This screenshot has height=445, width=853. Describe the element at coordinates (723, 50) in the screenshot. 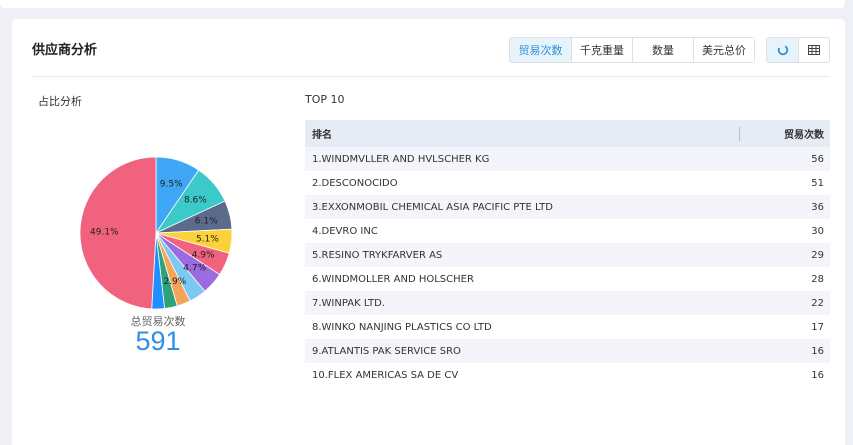

I see `tab-usd-total: 美元总价` at that location.